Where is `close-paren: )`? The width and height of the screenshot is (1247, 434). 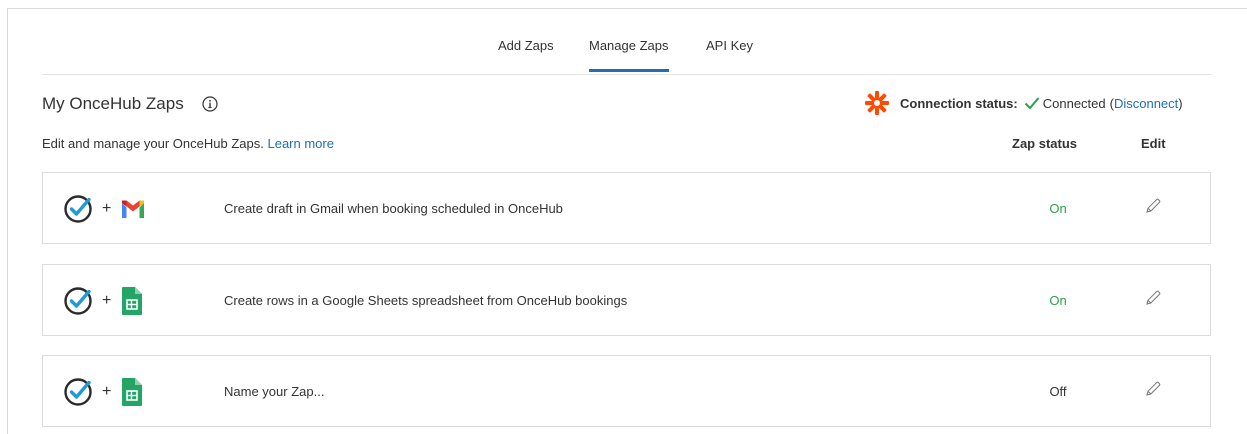 close-paren: ) is located at coordinates (1180, 103).